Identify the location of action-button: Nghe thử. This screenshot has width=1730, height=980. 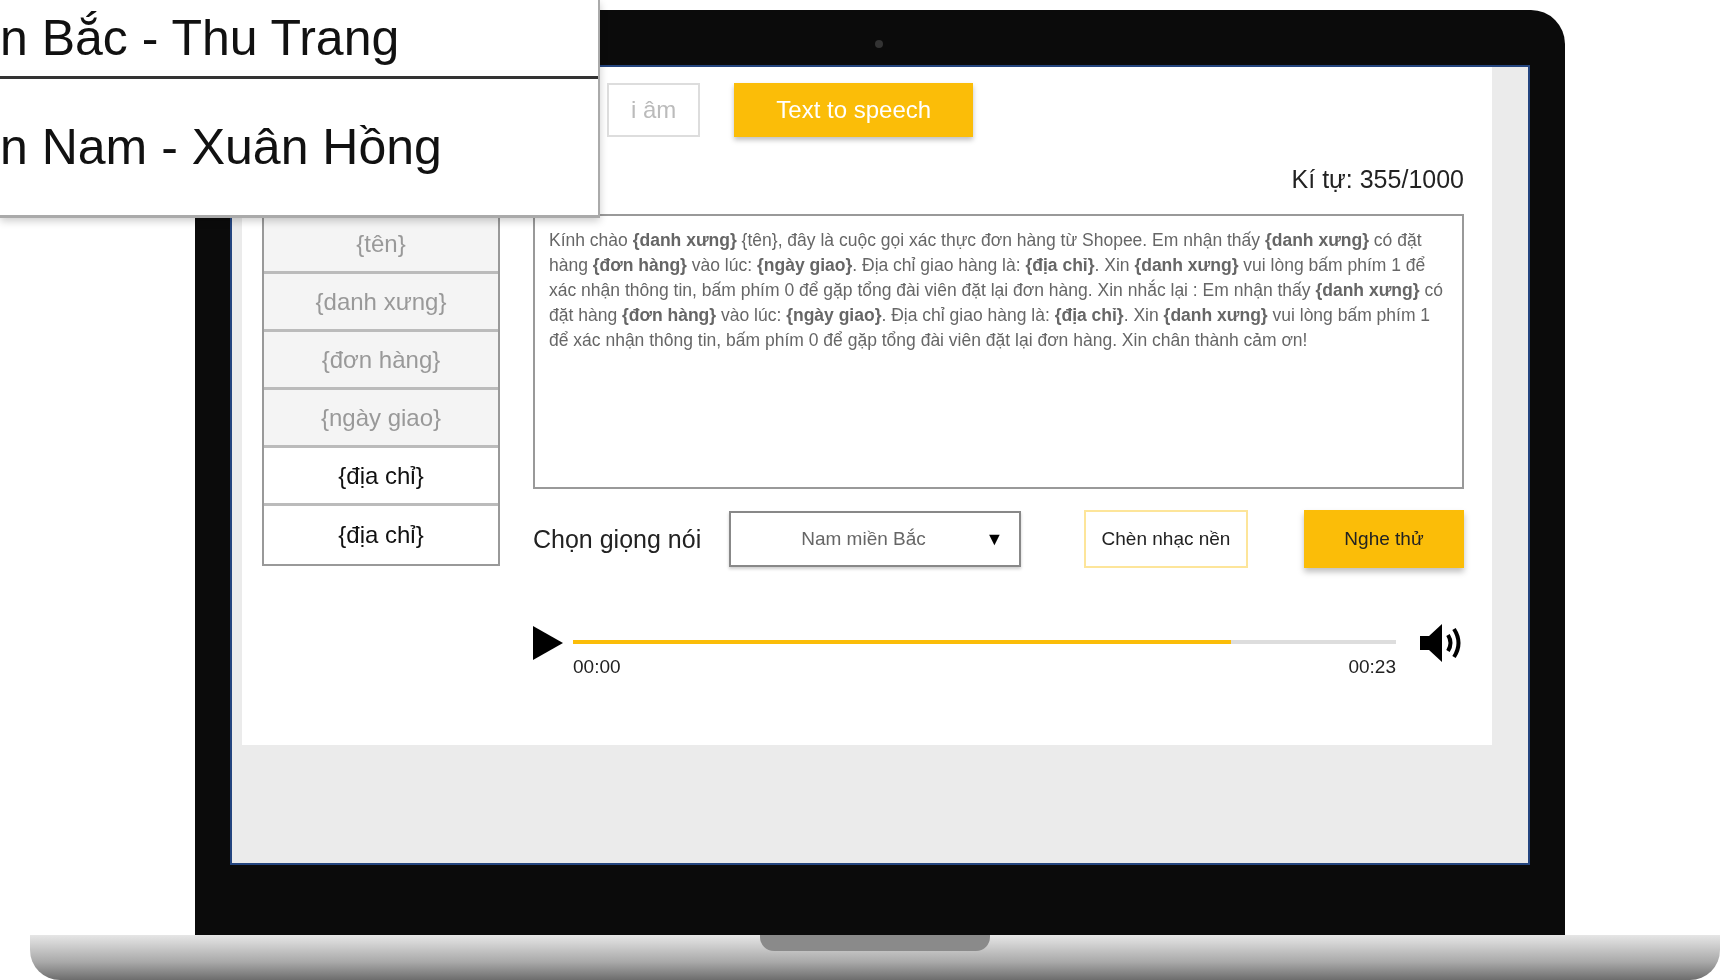
(1384, 539).